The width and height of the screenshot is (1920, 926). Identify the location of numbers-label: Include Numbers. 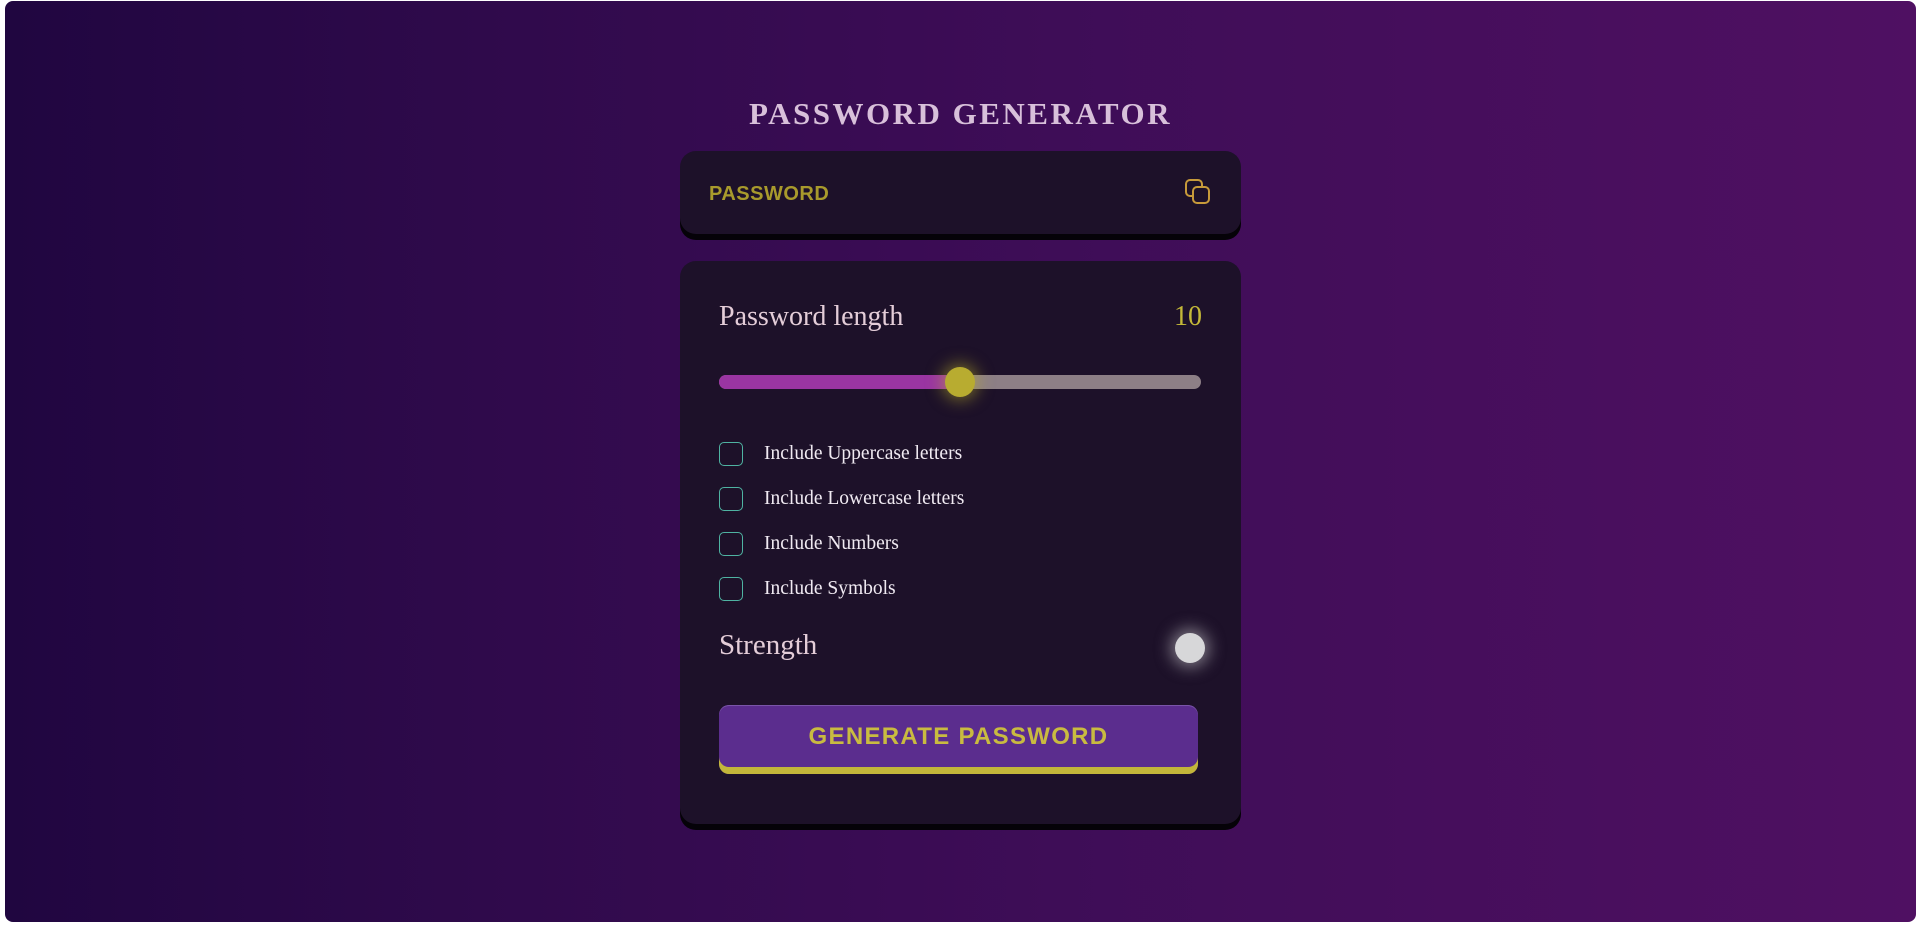
(831, 543).